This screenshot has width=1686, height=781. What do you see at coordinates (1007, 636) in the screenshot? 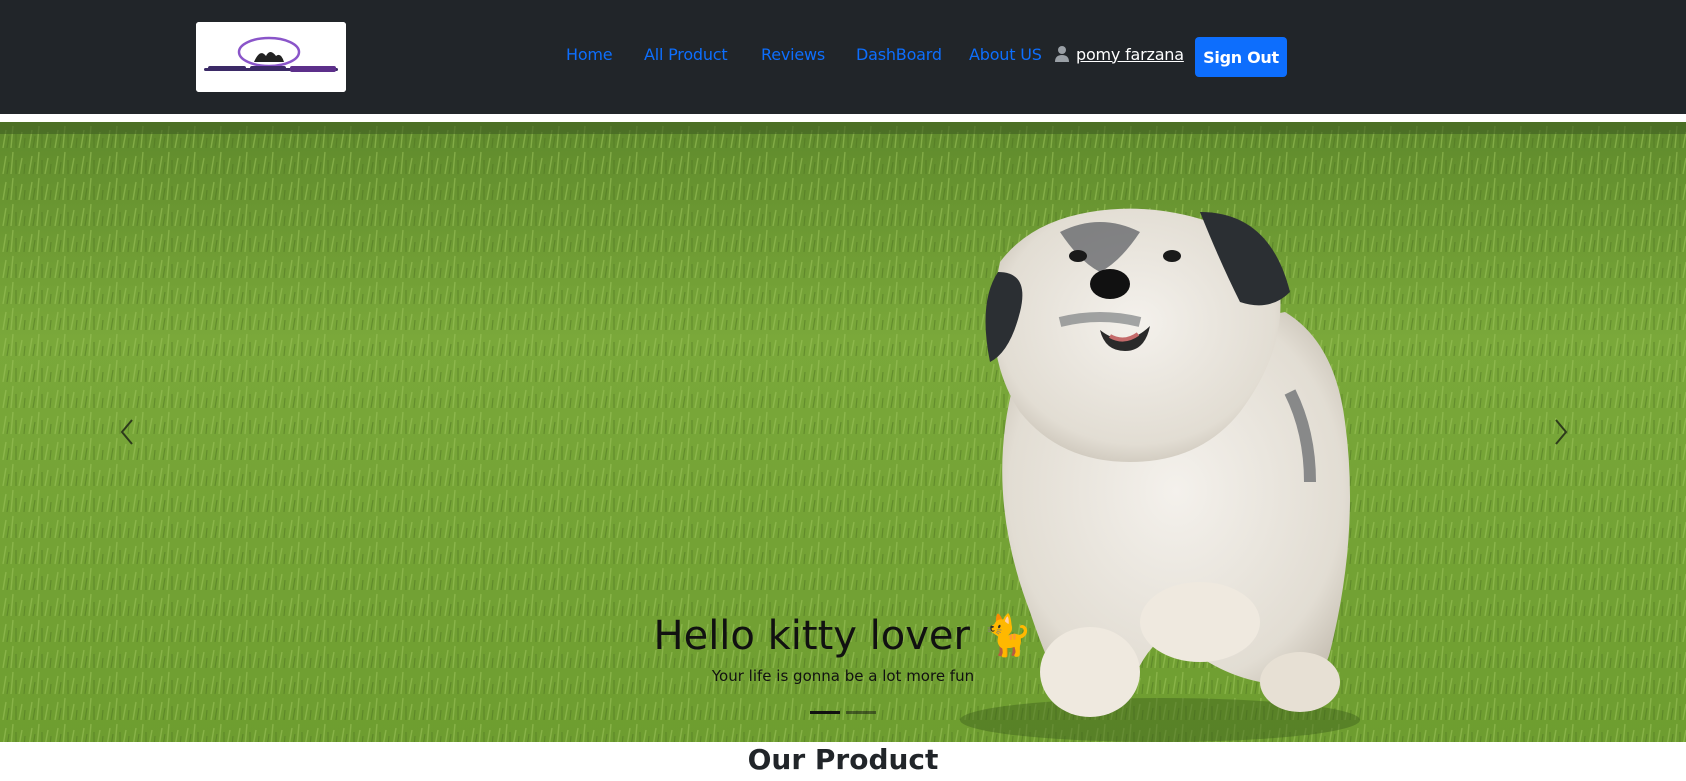
I see `cat-emoji-icon: 🐈` at bounding box center [1007, 636].